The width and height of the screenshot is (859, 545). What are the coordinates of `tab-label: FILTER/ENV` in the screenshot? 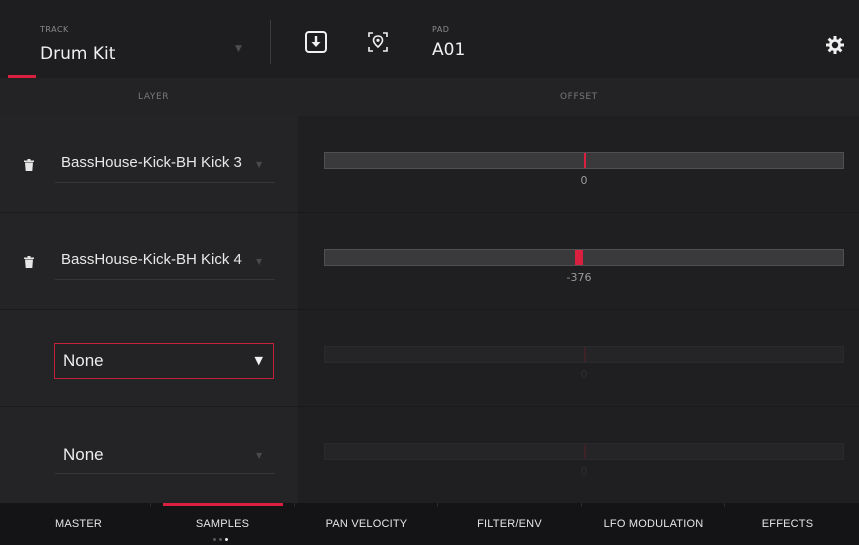 It's located at (509, 524).